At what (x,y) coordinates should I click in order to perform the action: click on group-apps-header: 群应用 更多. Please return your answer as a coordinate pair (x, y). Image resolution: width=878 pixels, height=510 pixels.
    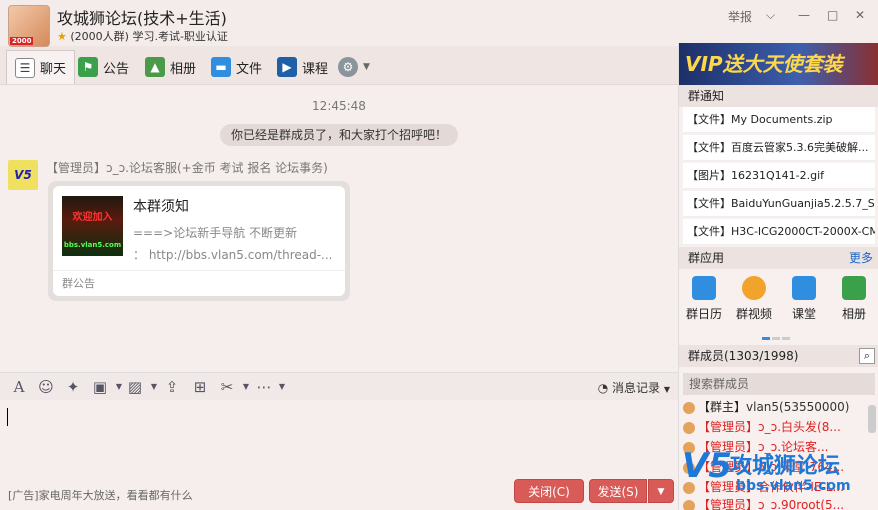
    Looking at the image, I should click on (778, 258).